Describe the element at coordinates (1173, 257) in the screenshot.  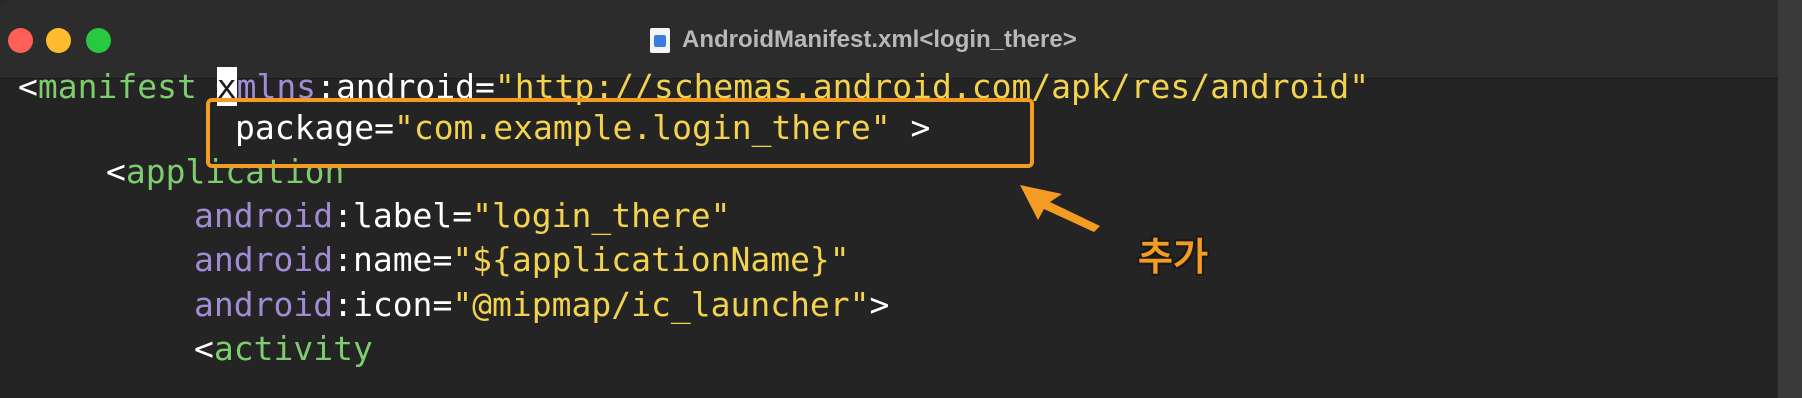
I see `annotation-label: 추가` at that location.